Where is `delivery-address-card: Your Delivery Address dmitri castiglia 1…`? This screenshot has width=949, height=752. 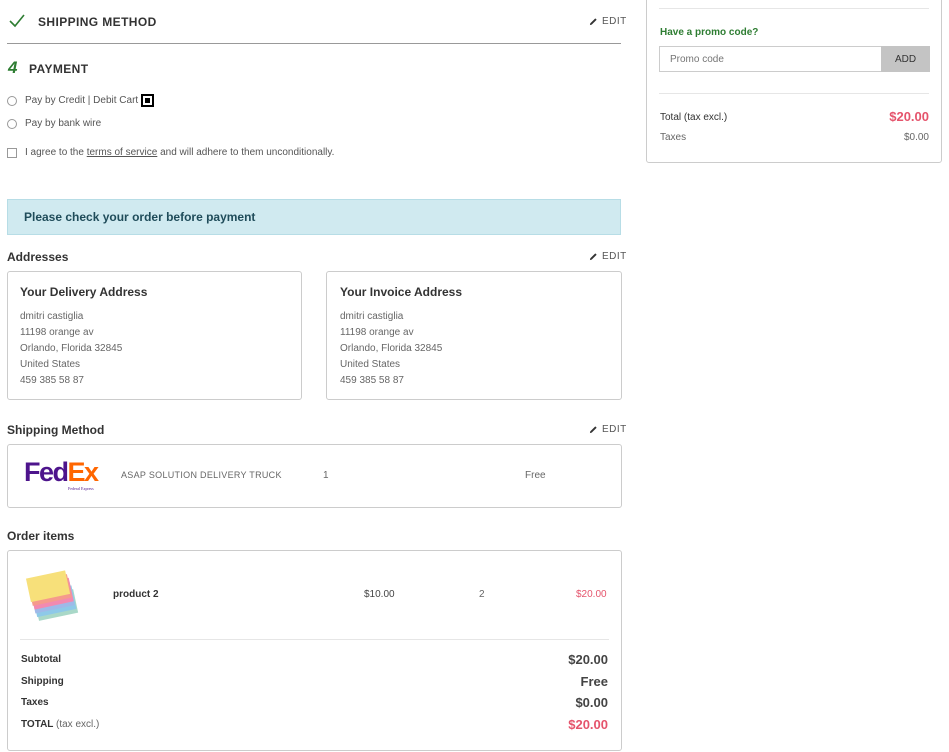
delivery-address-card: Your Delivery Address dmitri castiglia 1… is located at coordinates (154, 335).